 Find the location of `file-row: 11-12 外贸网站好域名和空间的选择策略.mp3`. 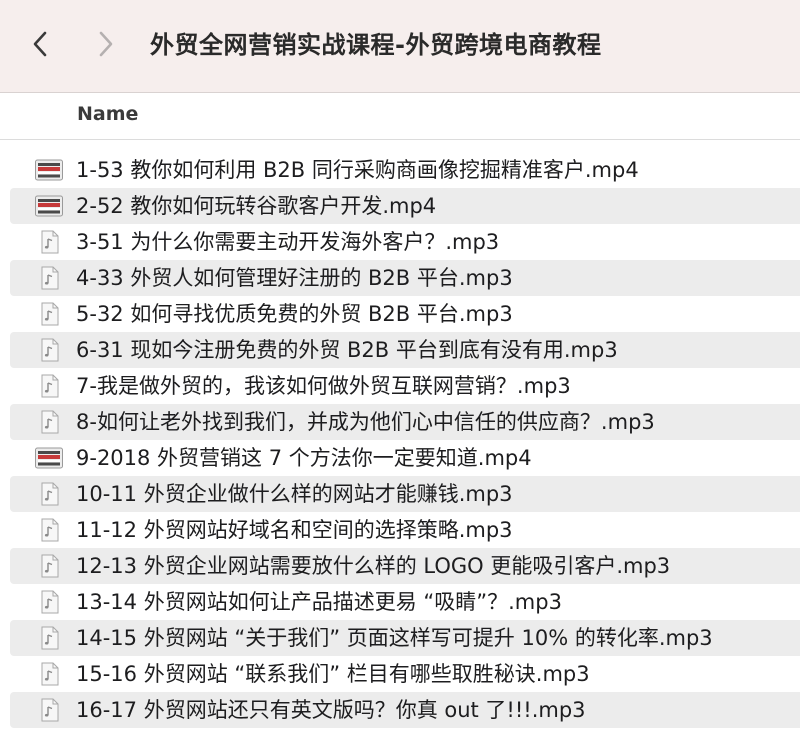

file-row: 11-12 外贸网站好域名和空间的选择策略.mp3 is located at coordinates (405, 530).